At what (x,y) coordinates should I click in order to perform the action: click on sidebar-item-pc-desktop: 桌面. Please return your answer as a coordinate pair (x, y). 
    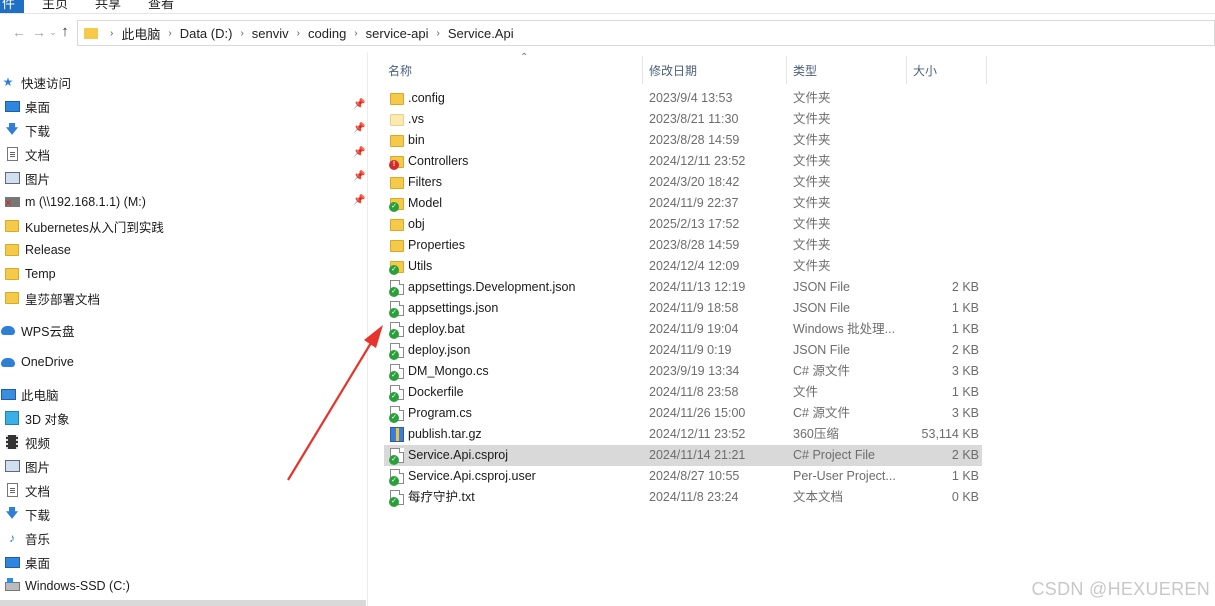
    Looking at the image, I should click on (183, 562).